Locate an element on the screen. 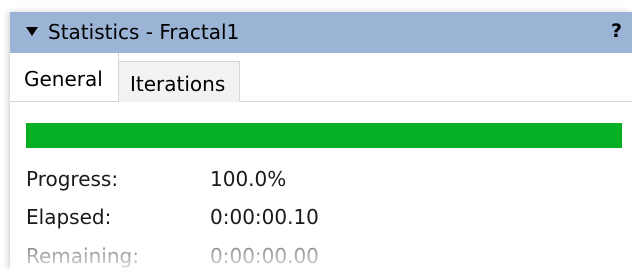  remaining-label: Remaining: is located at coordinates (82, 256).